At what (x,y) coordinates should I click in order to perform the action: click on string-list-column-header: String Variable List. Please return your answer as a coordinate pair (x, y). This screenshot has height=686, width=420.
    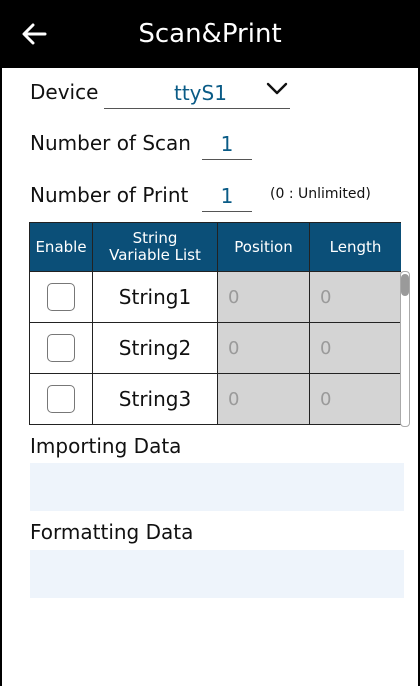
    Looking at the image, I should click on (155, 247).